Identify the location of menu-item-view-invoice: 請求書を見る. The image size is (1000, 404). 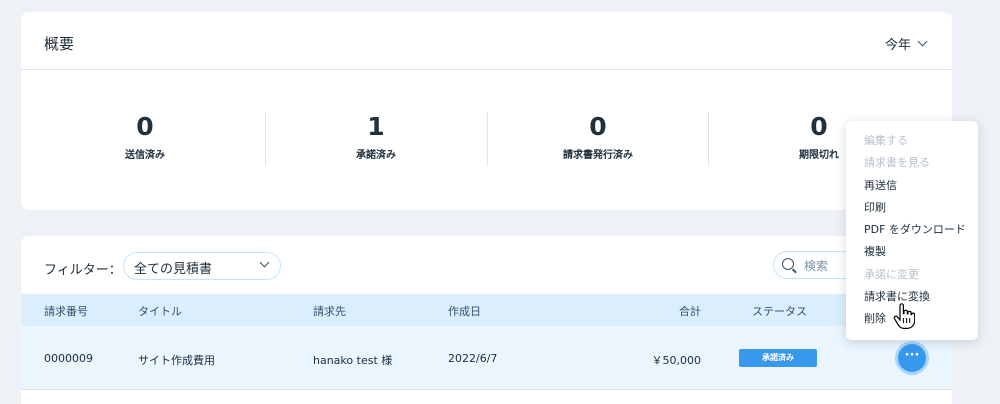
(897, 163).